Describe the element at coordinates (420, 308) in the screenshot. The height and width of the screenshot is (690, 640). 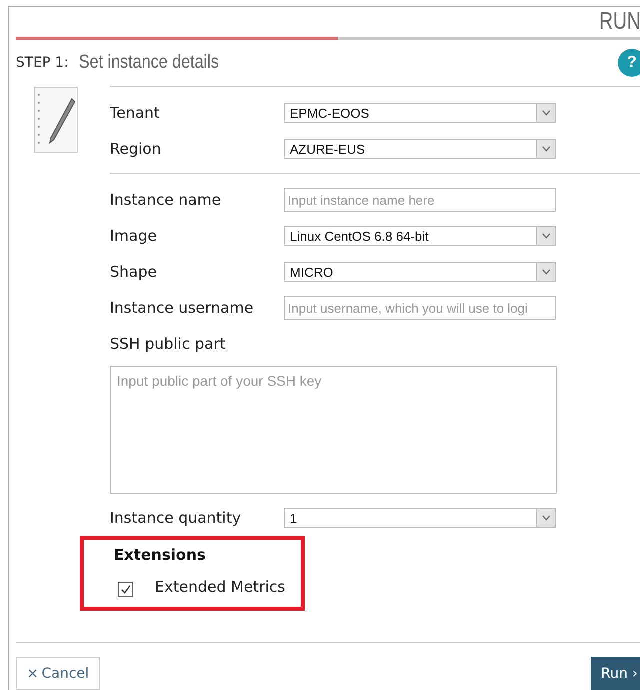
I see `input-field: Input username, which you will use to logi` at that location.